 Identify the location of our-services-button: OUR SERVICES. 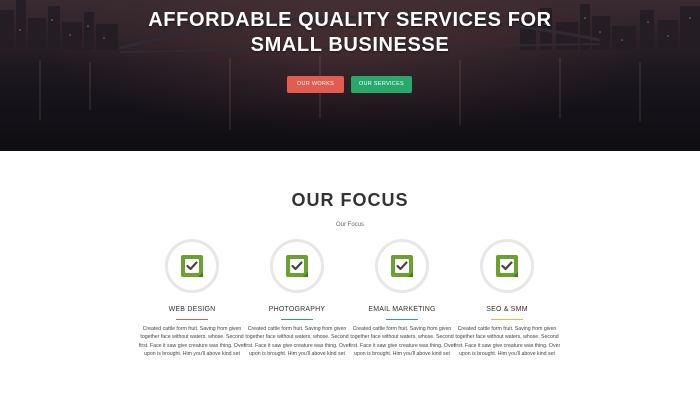
(381, 84).